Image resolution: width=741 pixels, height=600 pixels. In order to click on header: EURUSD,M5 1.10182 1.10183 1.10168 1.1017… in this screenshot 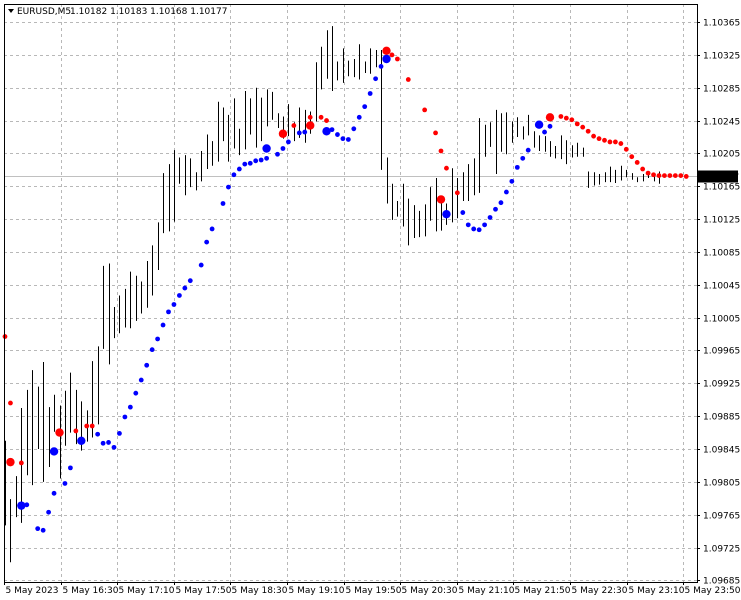, I will do `click(117, 12)`.